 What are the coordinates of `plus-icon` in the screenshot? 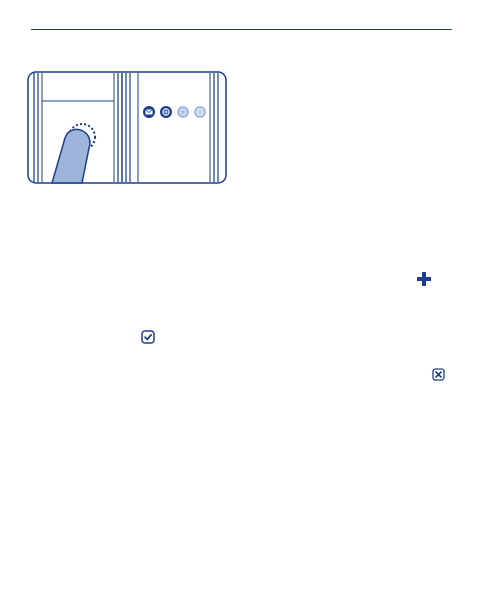 It's located at (424, 279).